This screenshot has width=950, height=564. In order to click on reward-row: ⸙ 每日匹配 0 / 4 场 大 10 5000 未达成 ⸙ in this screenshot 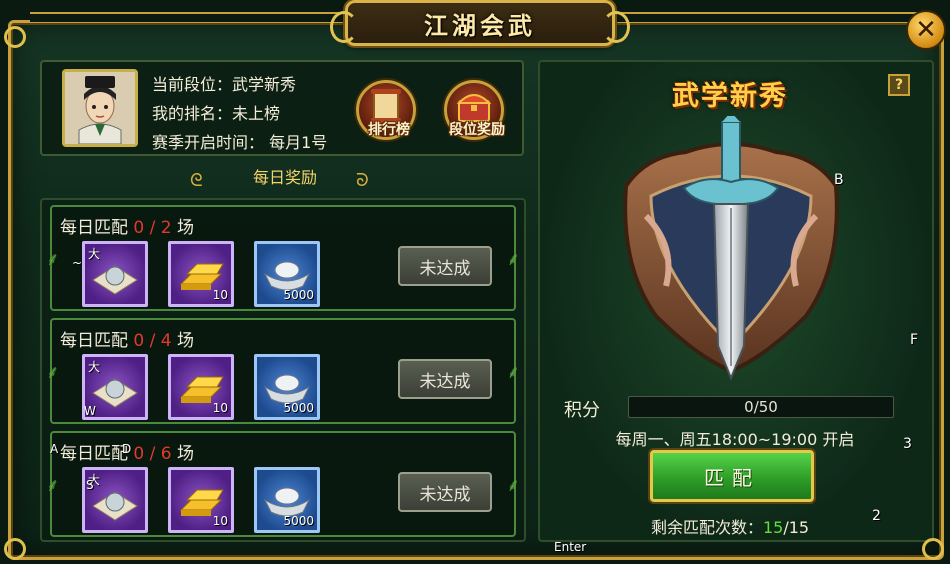, I will do `click(283, 371)`.